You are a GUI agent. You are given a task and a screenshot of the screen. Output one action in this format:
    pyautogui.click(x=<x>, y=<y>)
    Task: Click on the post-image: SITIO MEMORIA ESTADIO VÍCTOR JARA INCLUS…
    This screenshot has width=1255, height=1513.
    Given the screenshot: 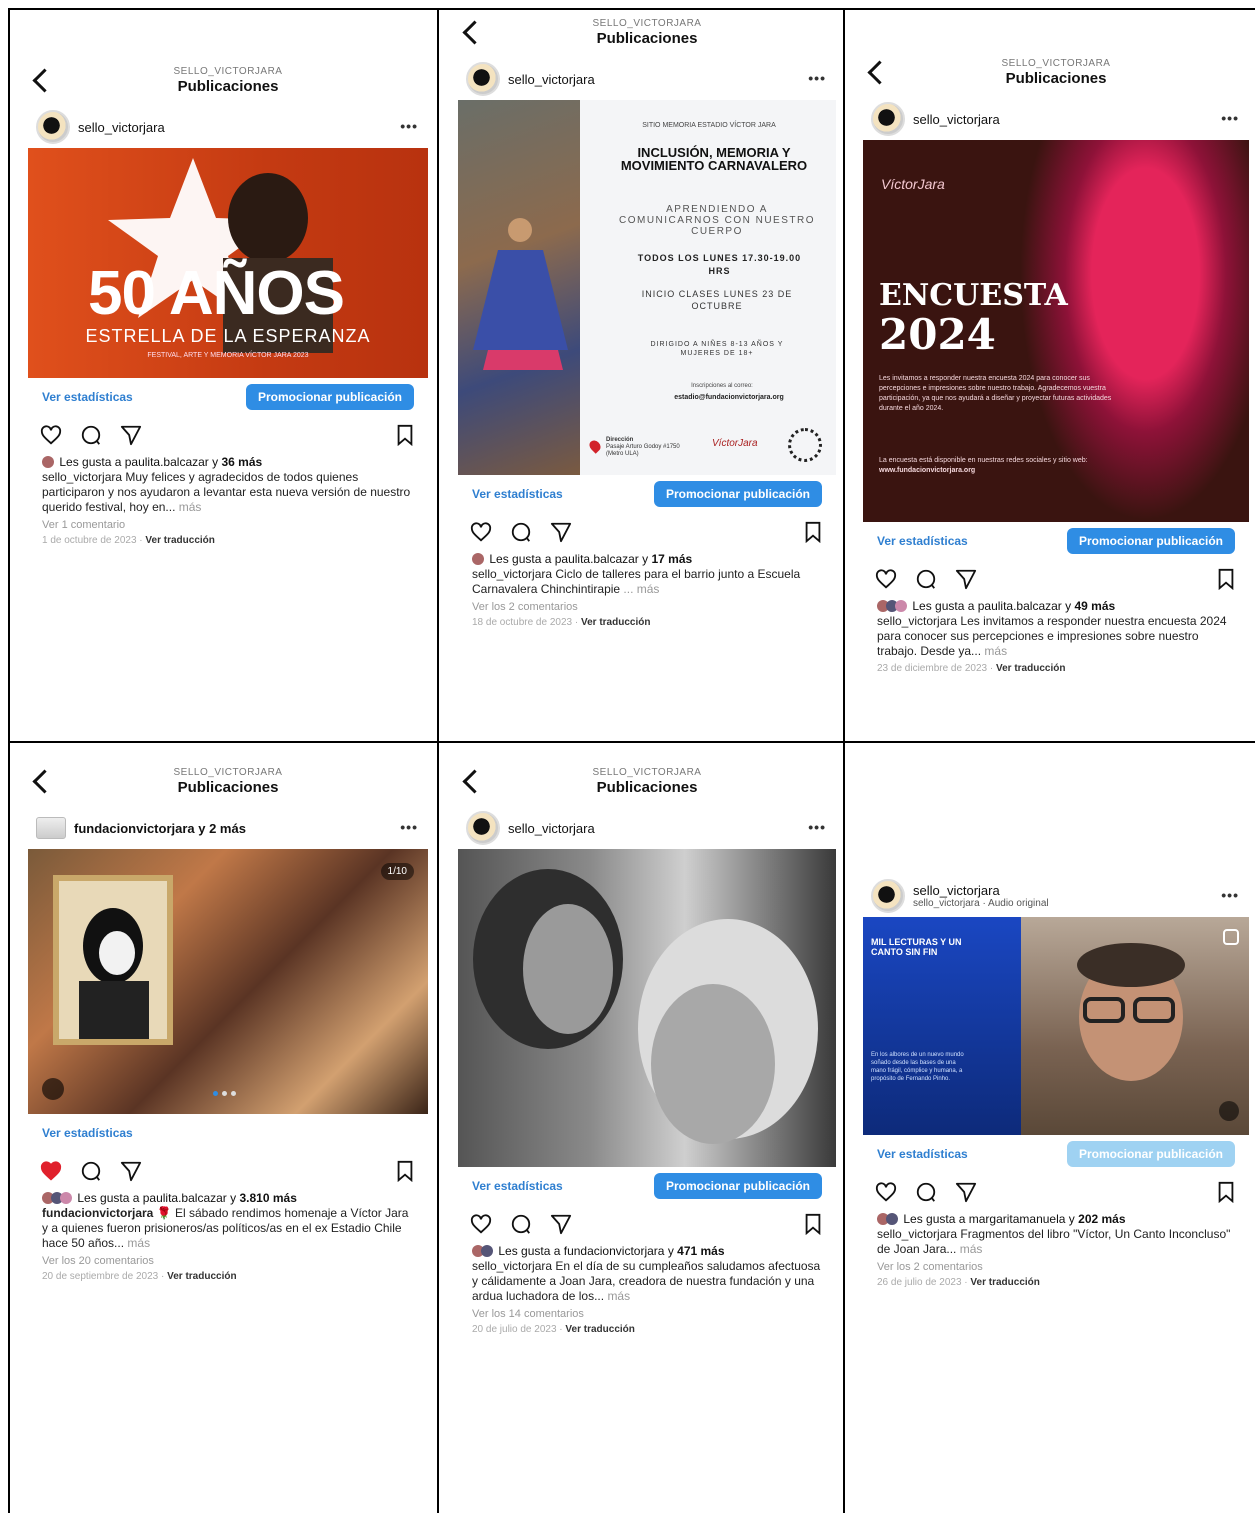 What is the action you would take?
    pyautogui.click(x=647, y=287)
    